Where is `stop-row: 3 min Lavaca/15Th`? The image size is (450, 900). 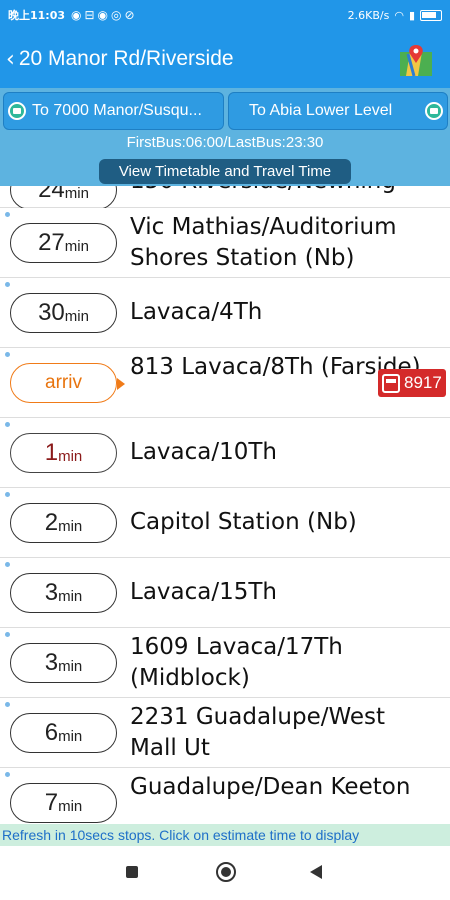
stop-row: 3 min Lavaca/15Th is located at coordinates (225, 593).